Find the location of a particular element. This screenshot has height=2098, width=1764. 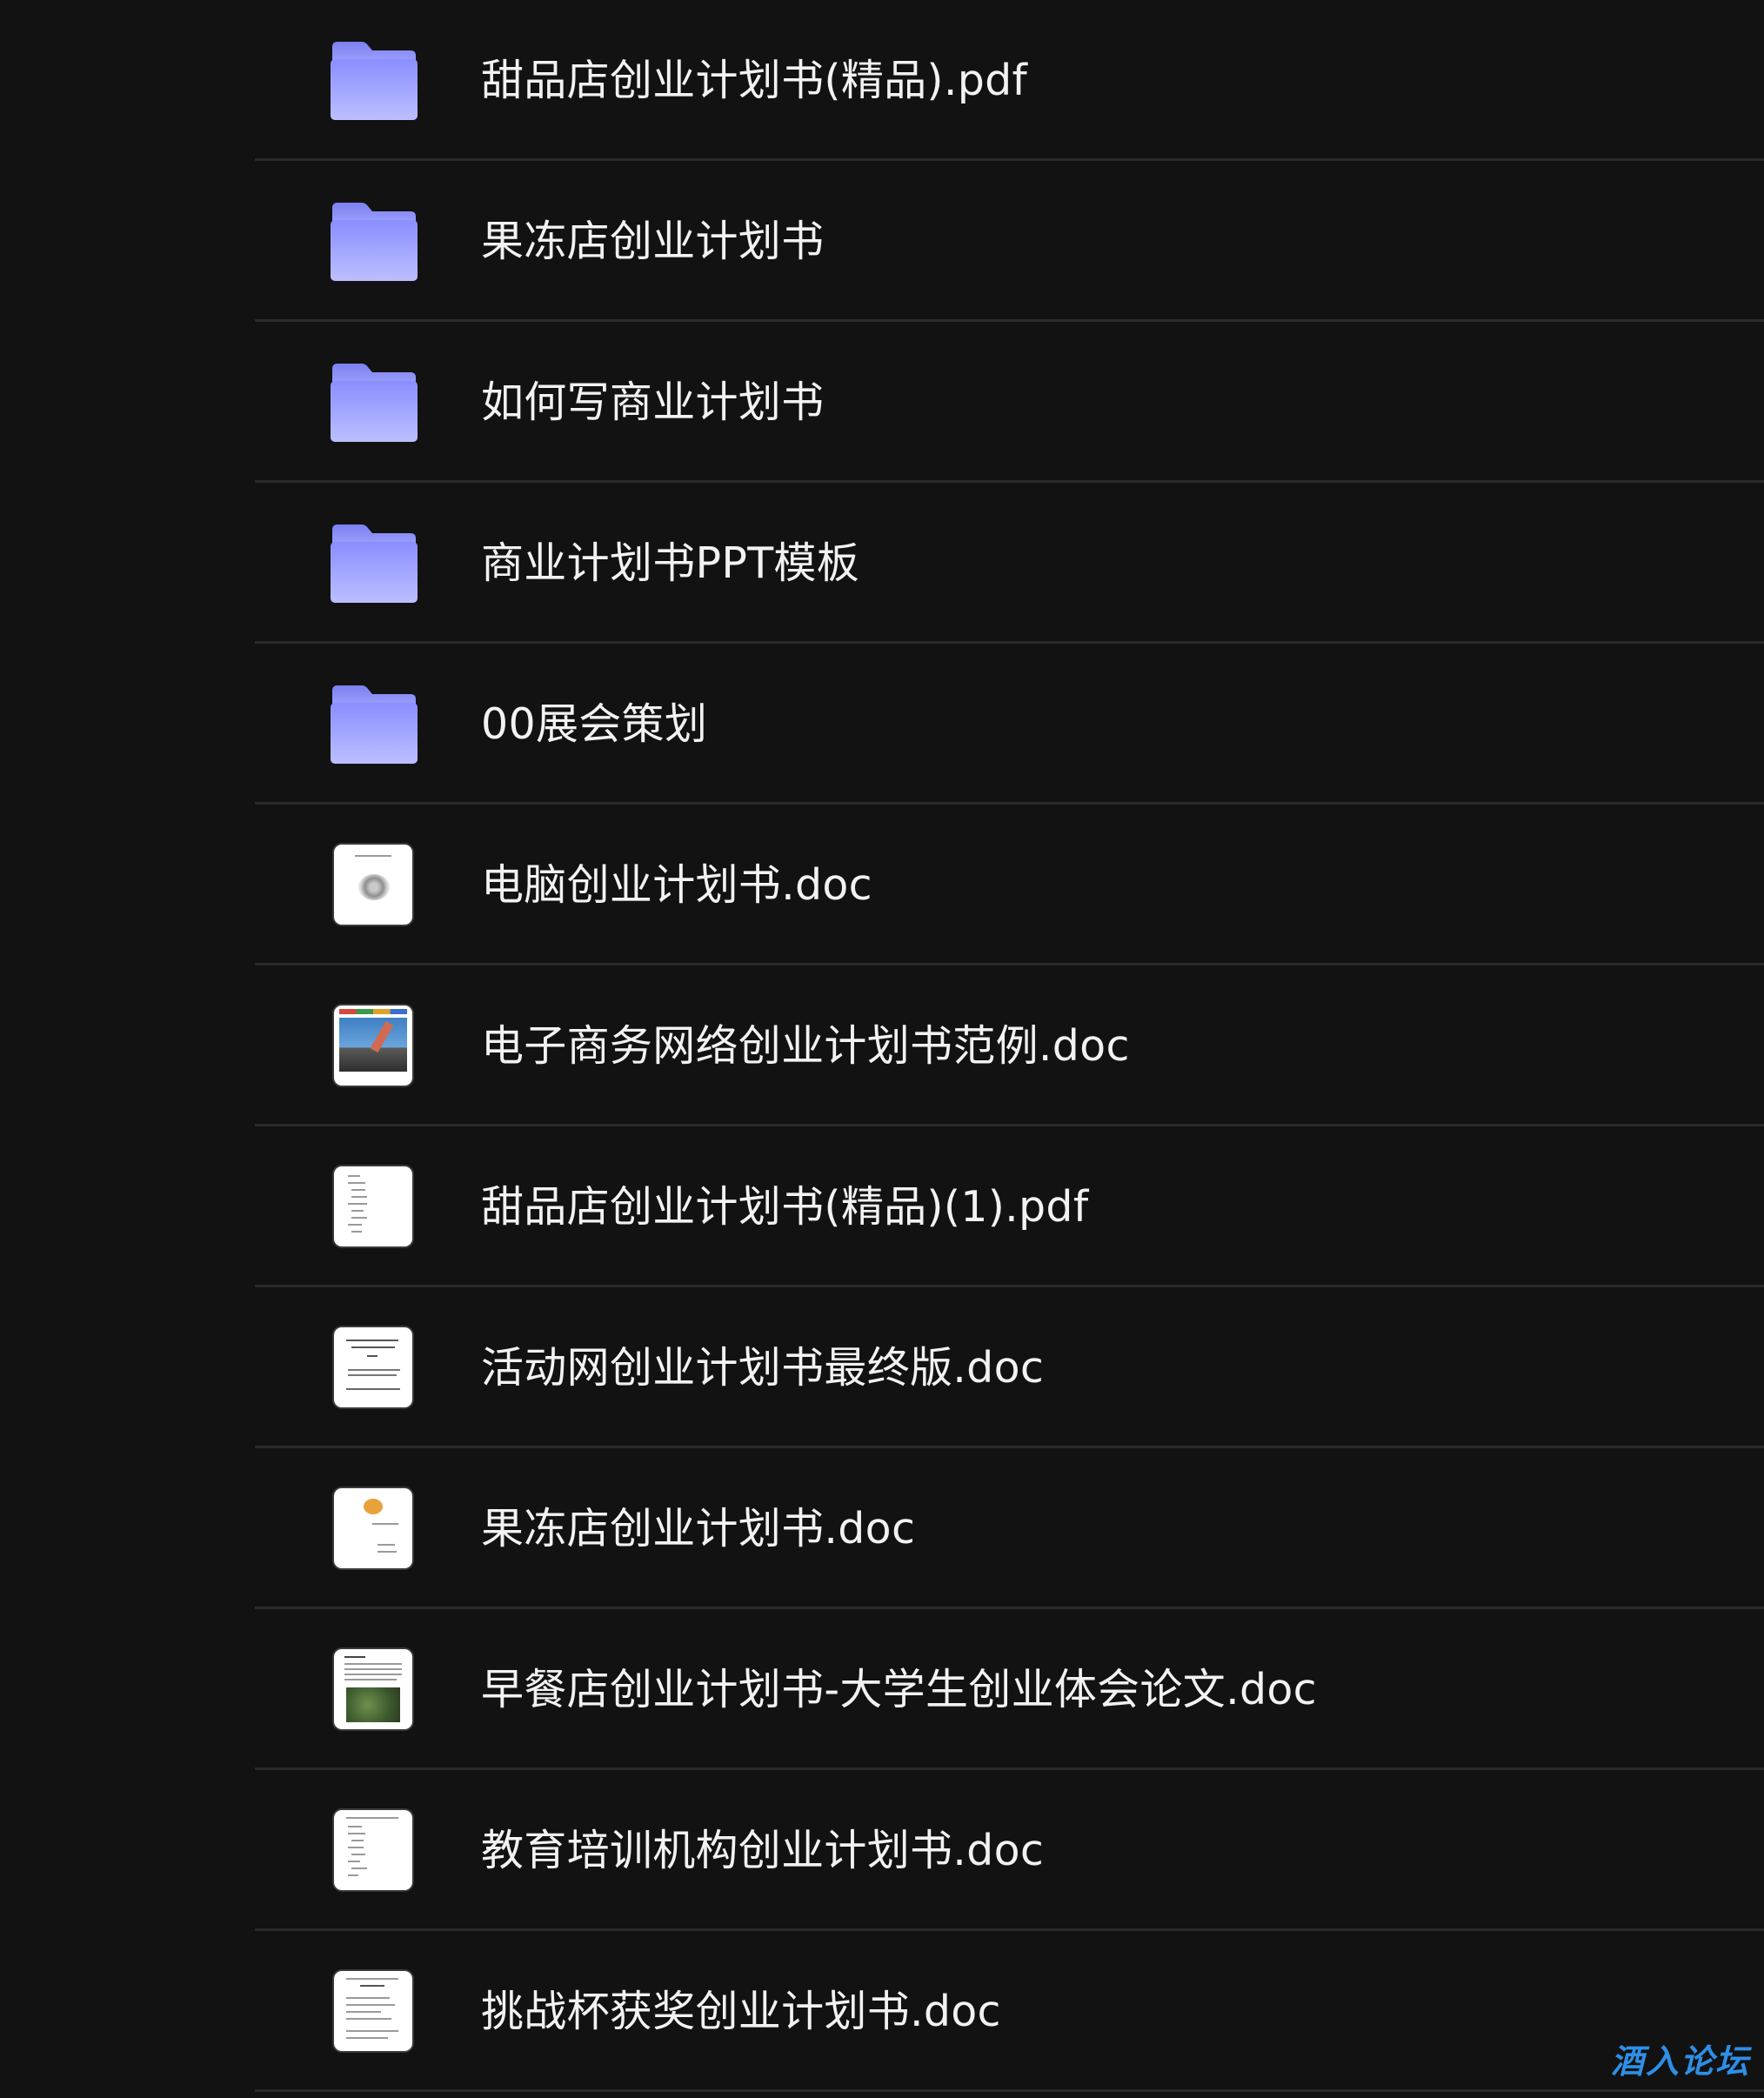

file-name: 电子商务网络创业计划书范例.doc is located at coordinates (805, 1046).